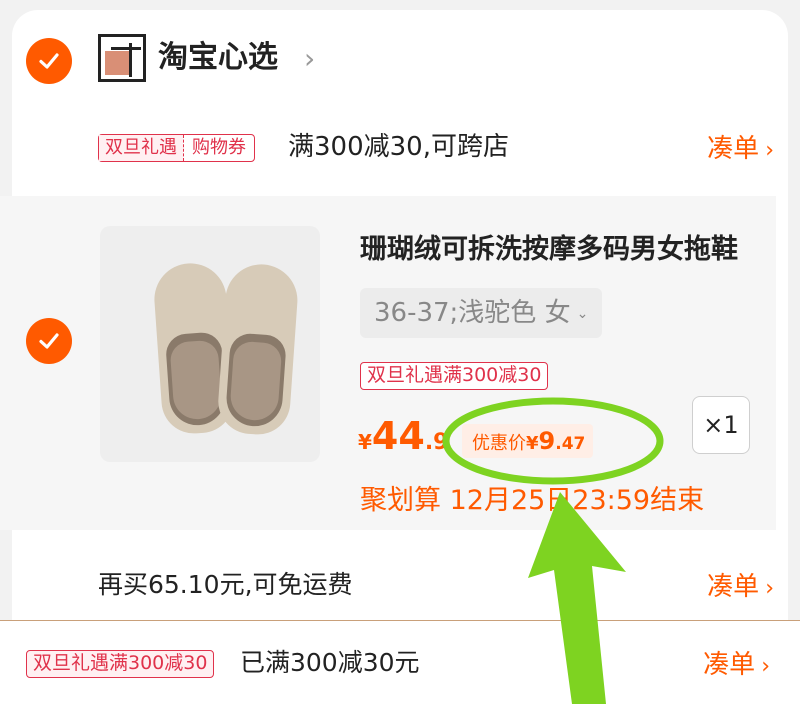  Describe the element at coordinates (398, 436) in the screenshot. I see `price-integer: 44` at that location.